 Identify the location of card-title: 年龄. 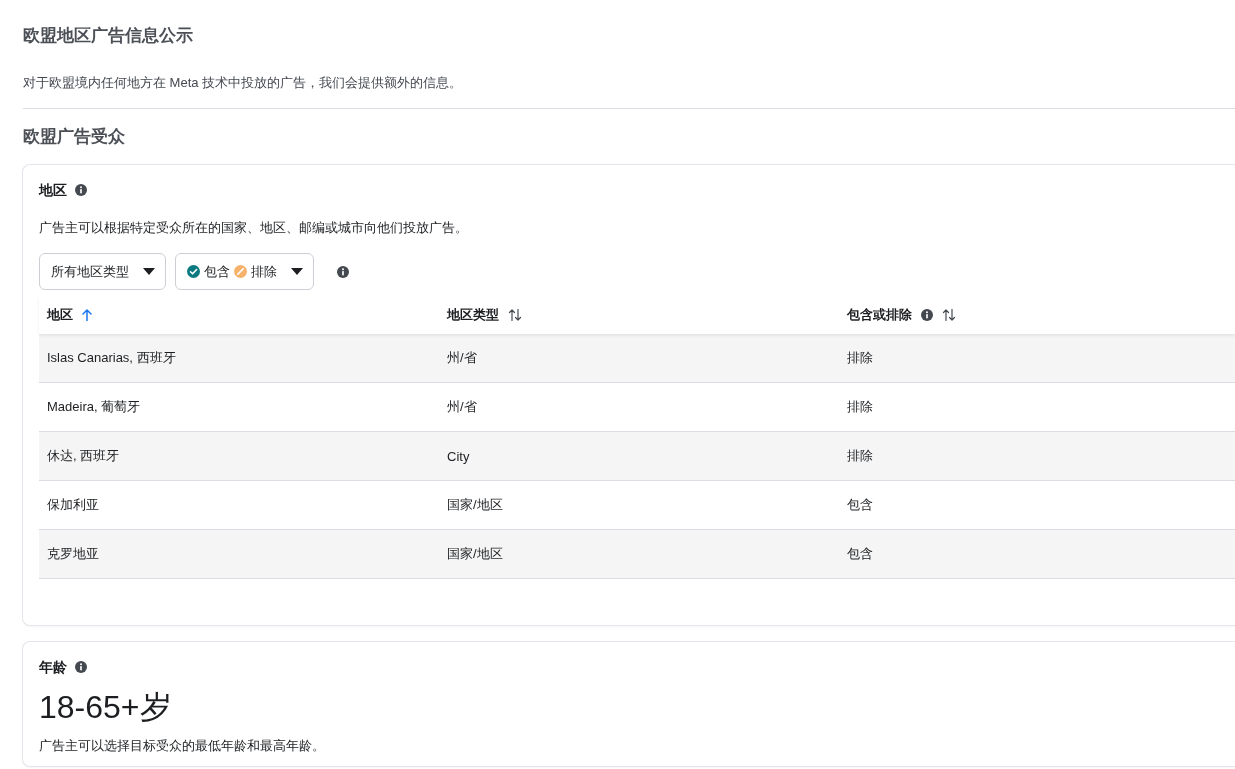
(53, 667).